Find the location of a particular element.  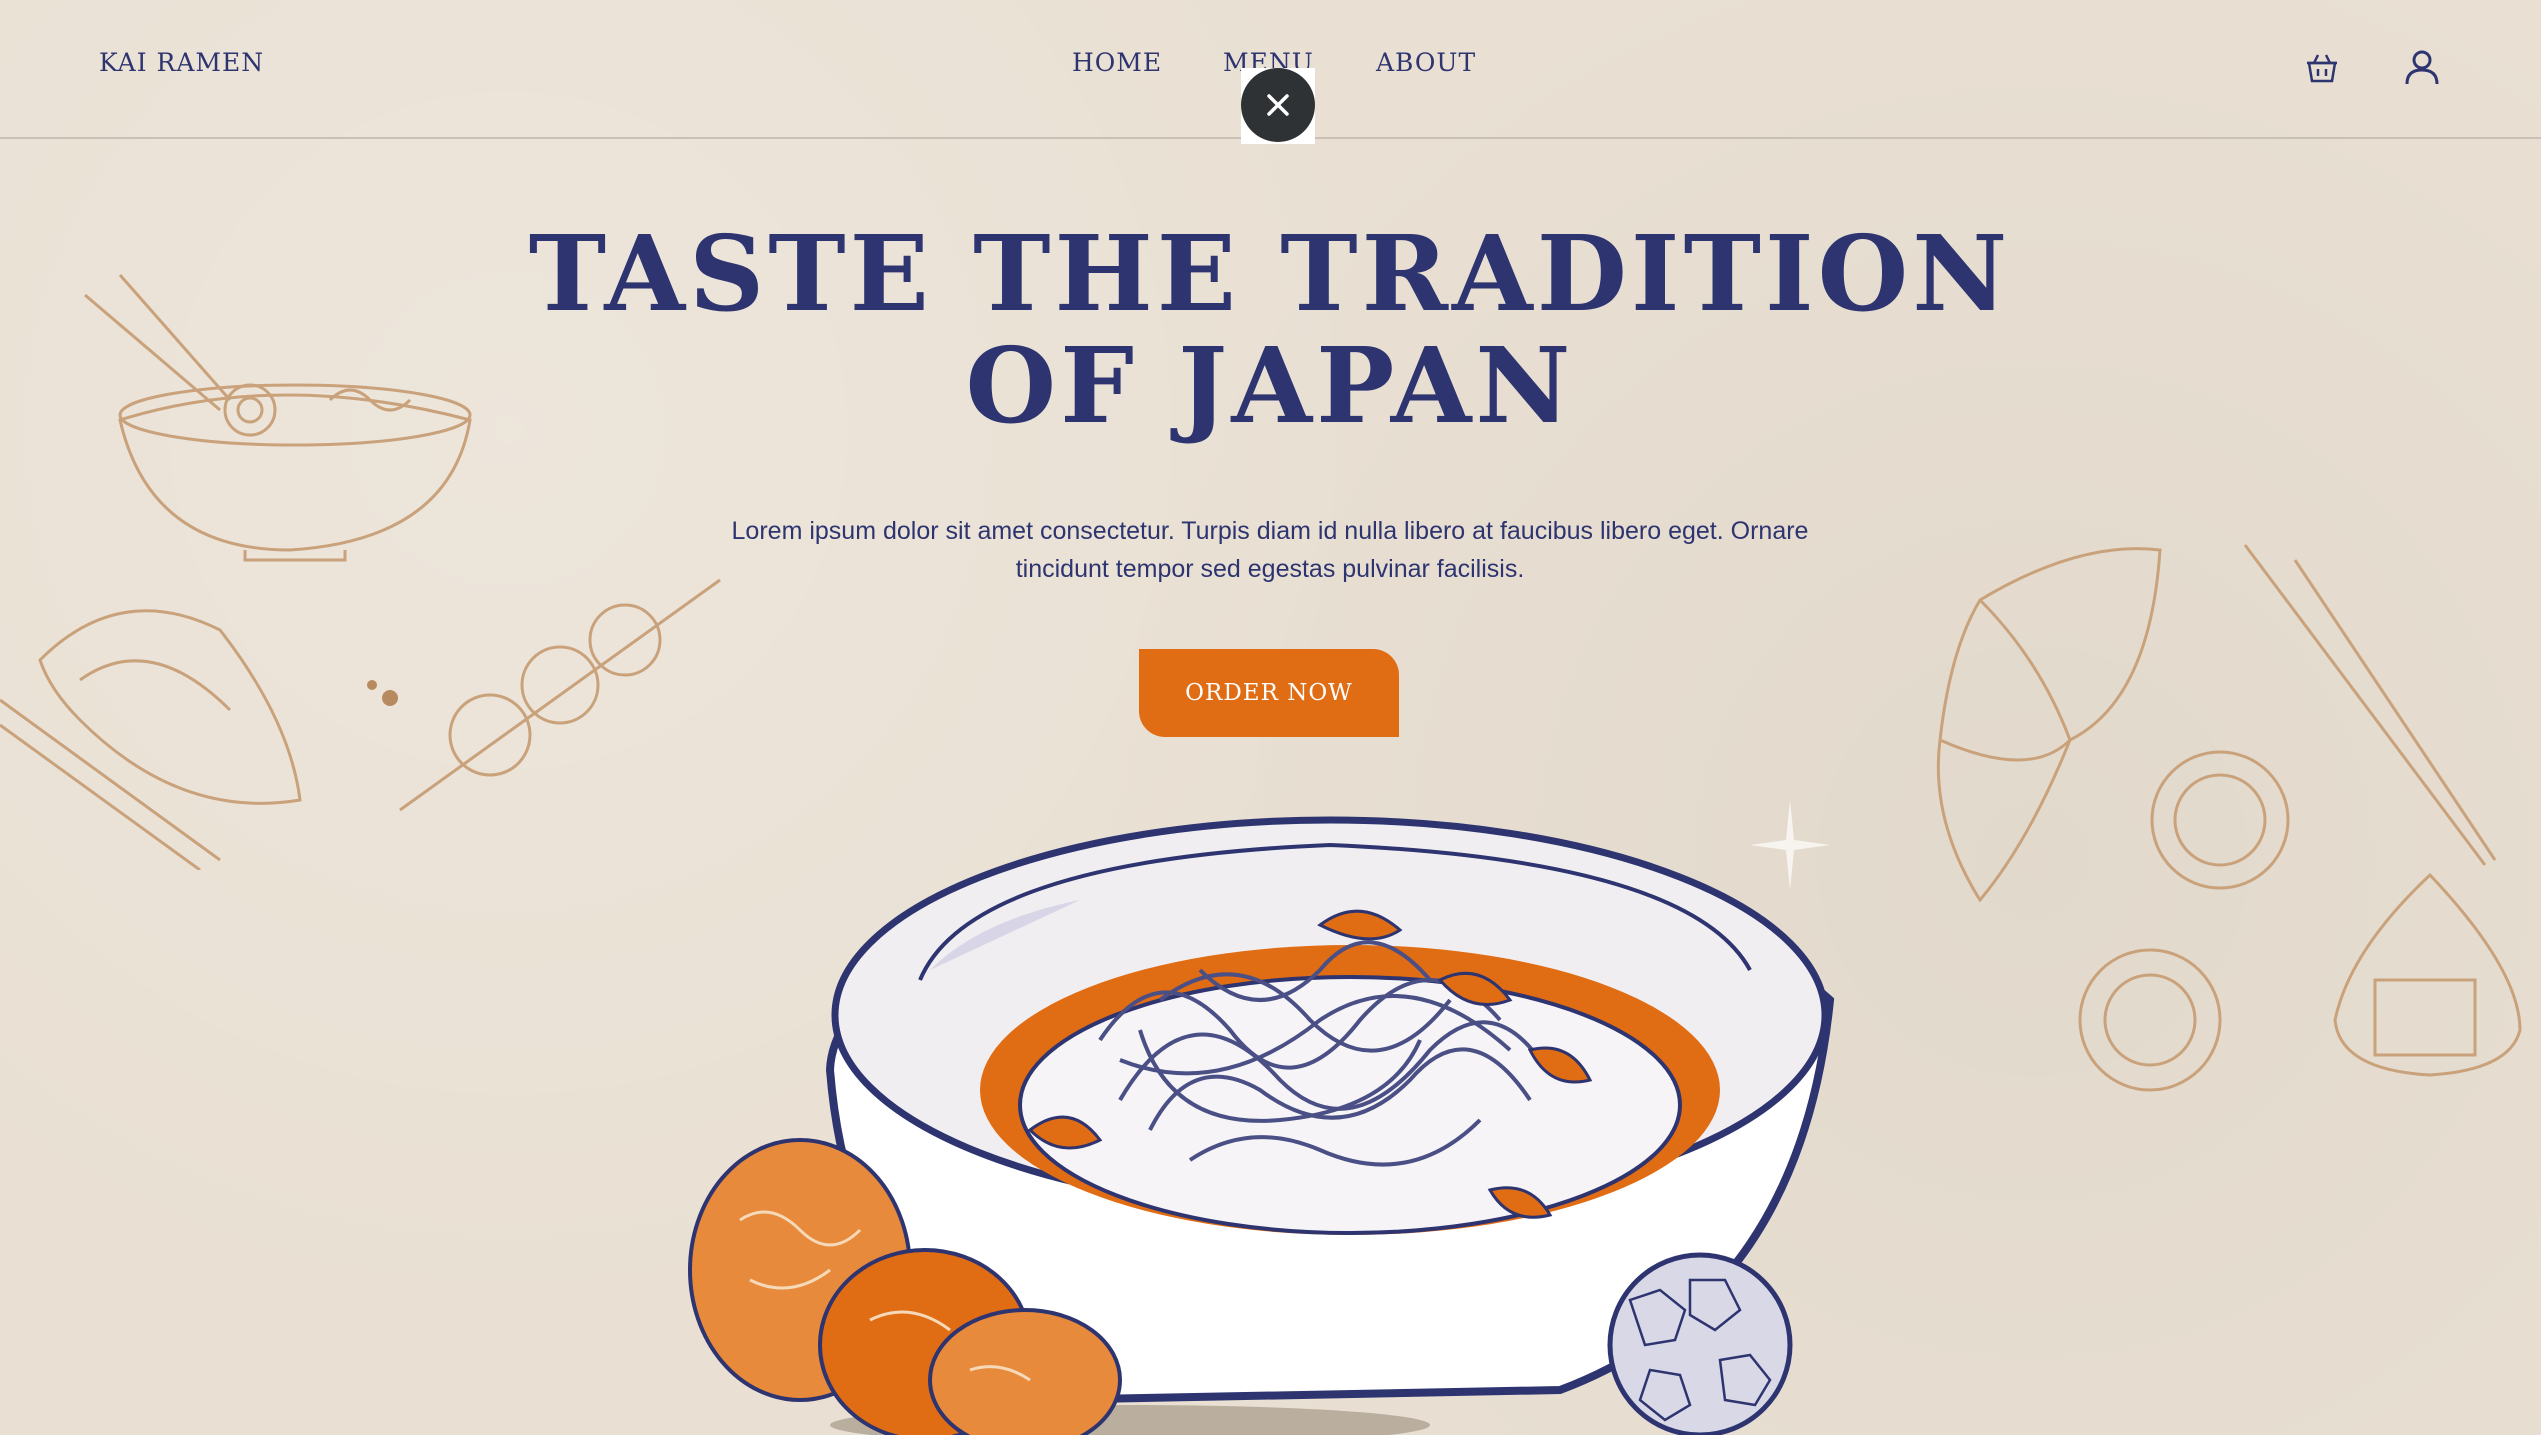

account-button is located at coordinates (2422, 68).